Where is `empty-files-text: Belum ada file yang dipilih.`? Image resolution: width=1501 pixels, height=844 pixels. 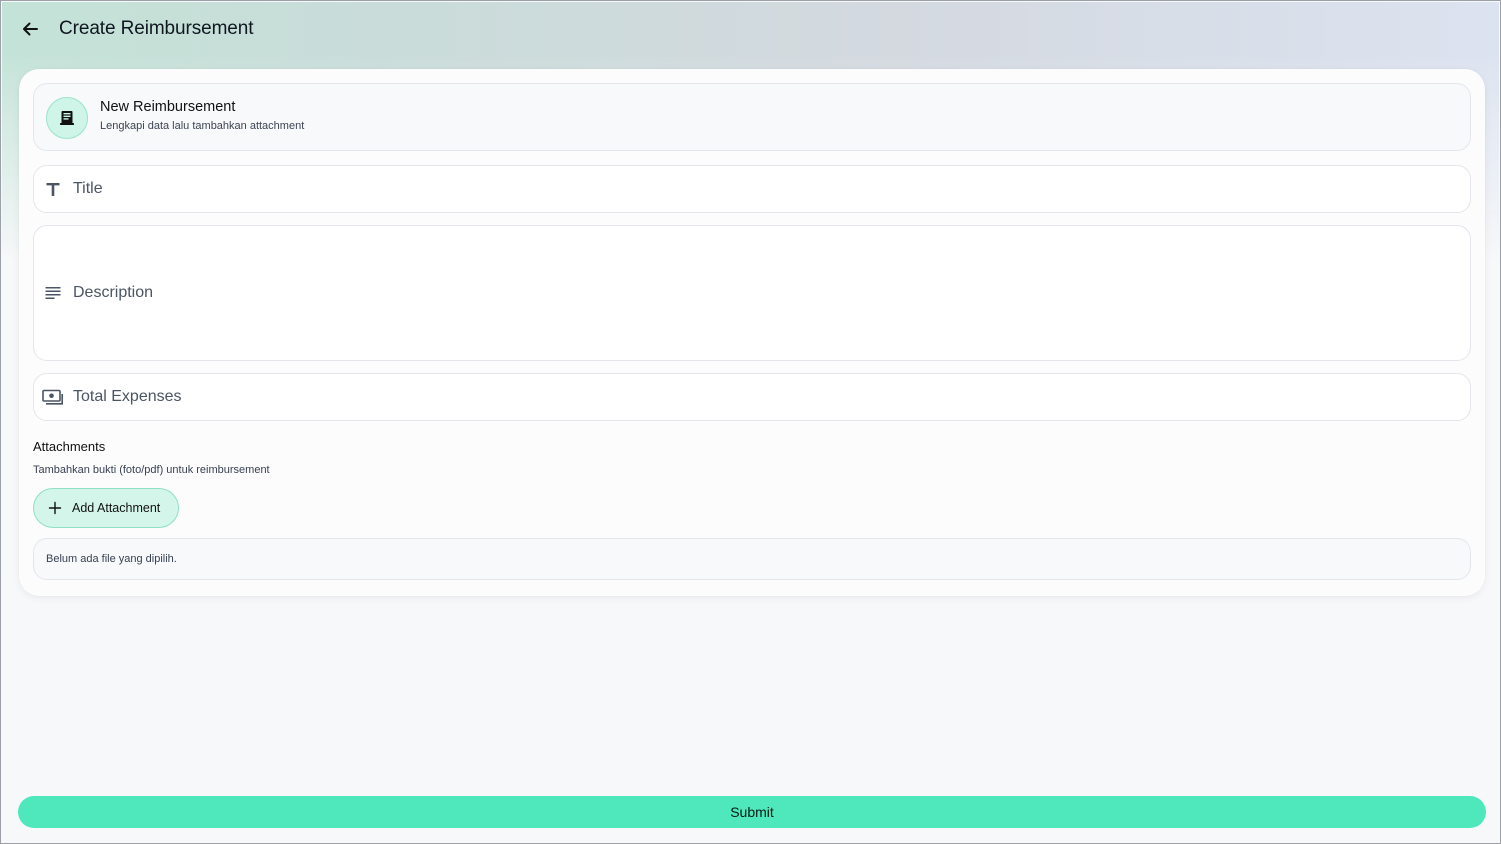
empty-files-text: Belum ada file yang dipilih. is located at coordinates (111, 559).